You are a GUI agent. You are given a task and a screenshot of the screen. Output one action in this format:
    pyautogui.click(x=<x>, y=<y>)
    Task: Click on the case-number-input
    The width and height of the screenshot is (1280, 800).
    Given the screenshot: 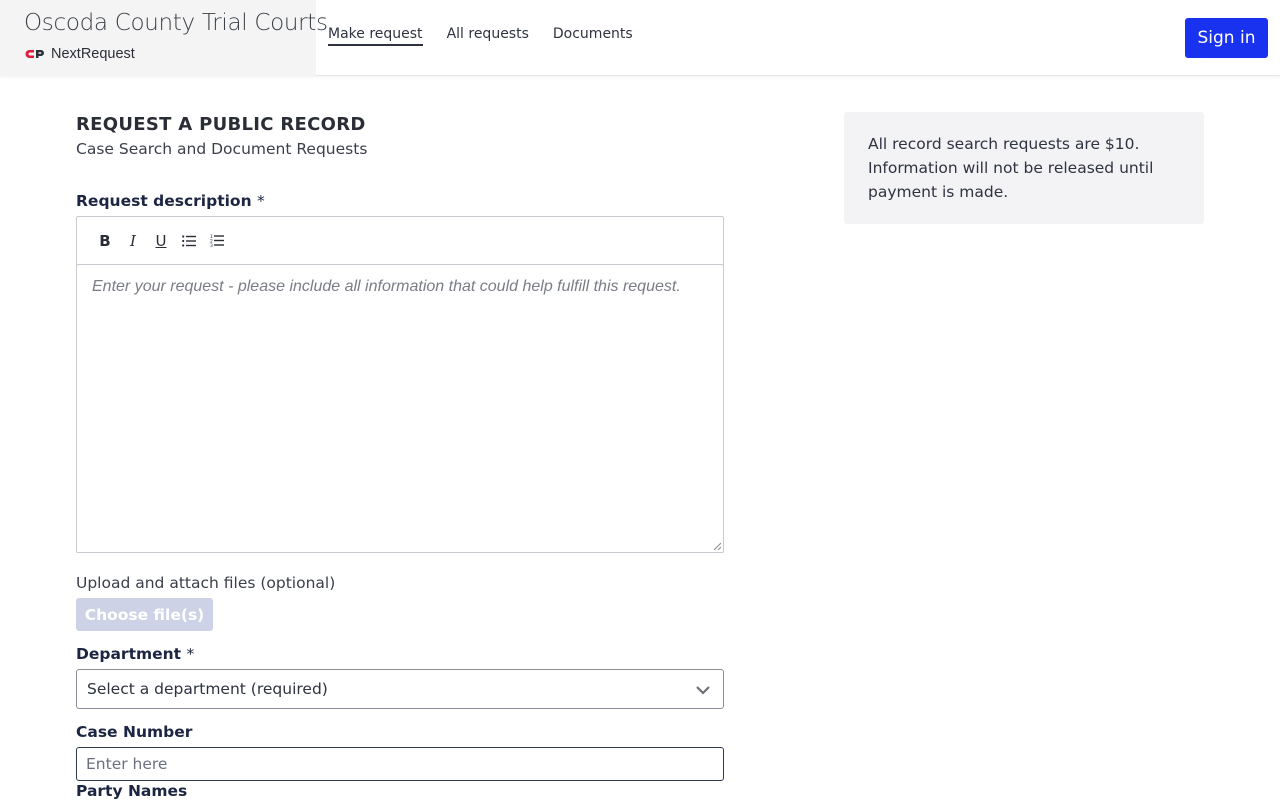 What is the action you would take?
    pyautogui.click(x=400, y=764)
    